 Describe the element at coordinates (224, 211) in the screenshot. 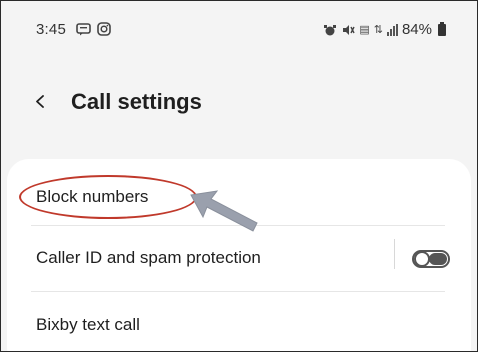

I see `pointer-arrow-icon` at that location.